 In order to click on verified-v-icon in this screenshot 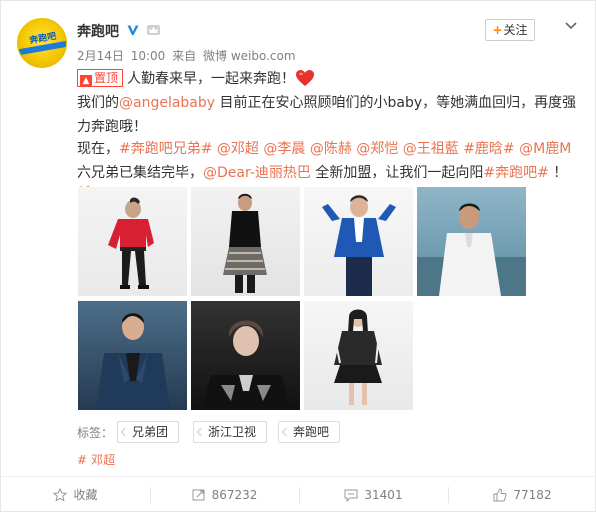, I will do `click(133, 30)`.